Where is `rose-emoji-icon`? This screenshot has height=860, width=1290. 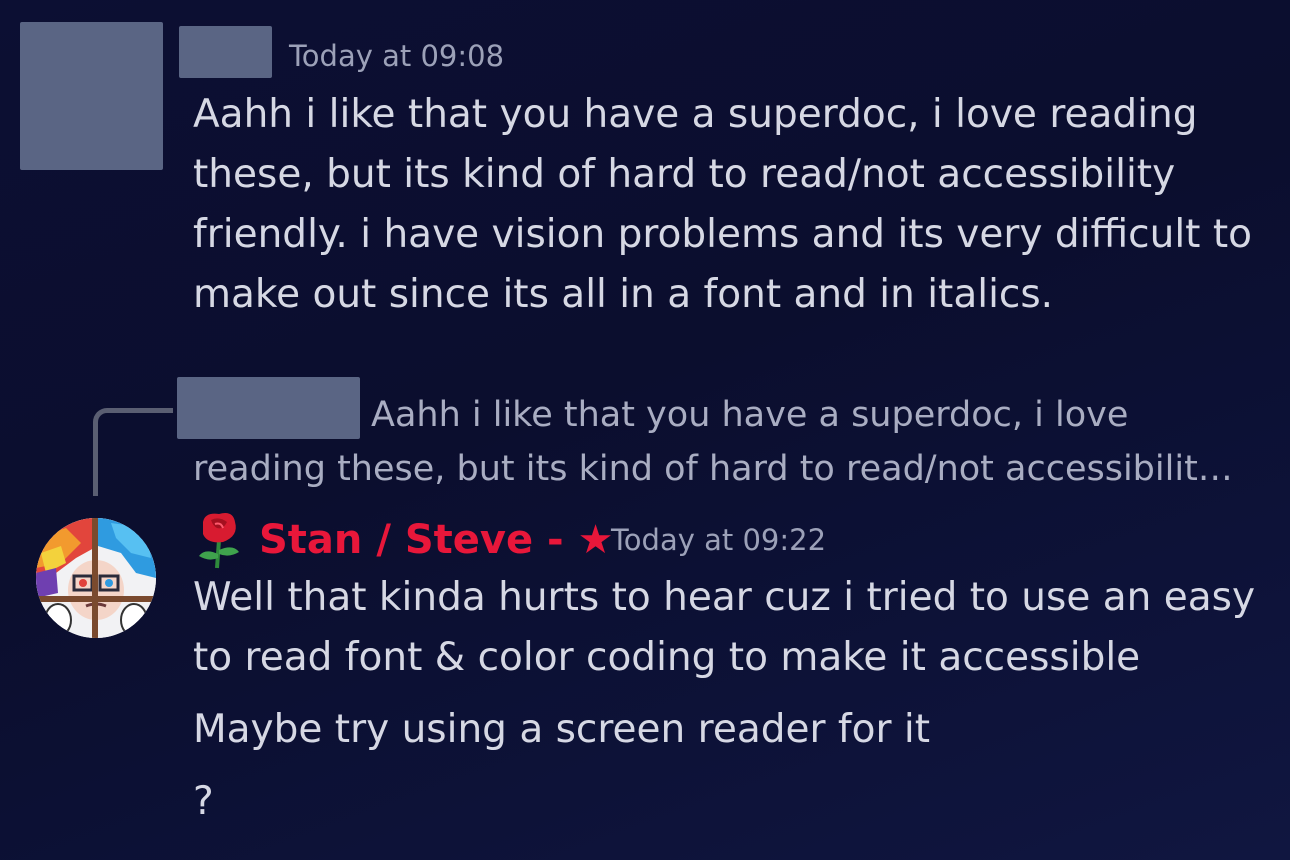 rose-emoji-icon is located at coordinates (219, 541).